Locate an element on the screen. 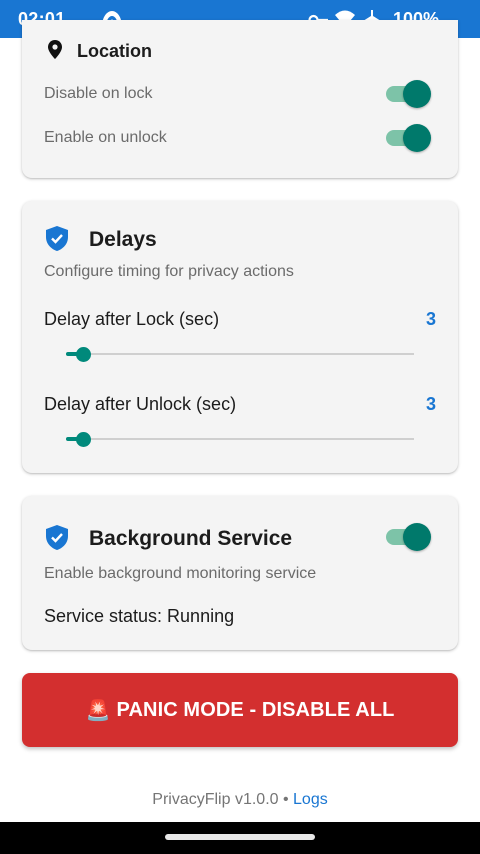  navigation-bar is located at coordinates (240, 838).